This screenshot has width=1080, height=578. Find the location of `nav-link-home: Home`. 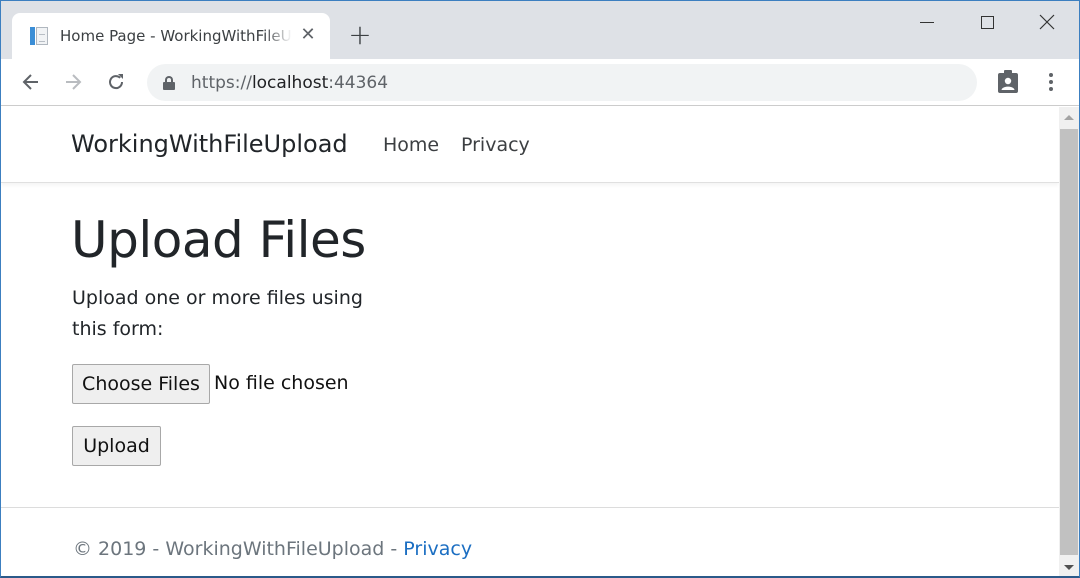

nav-link-home: Home is located at coordinates (411, 145).